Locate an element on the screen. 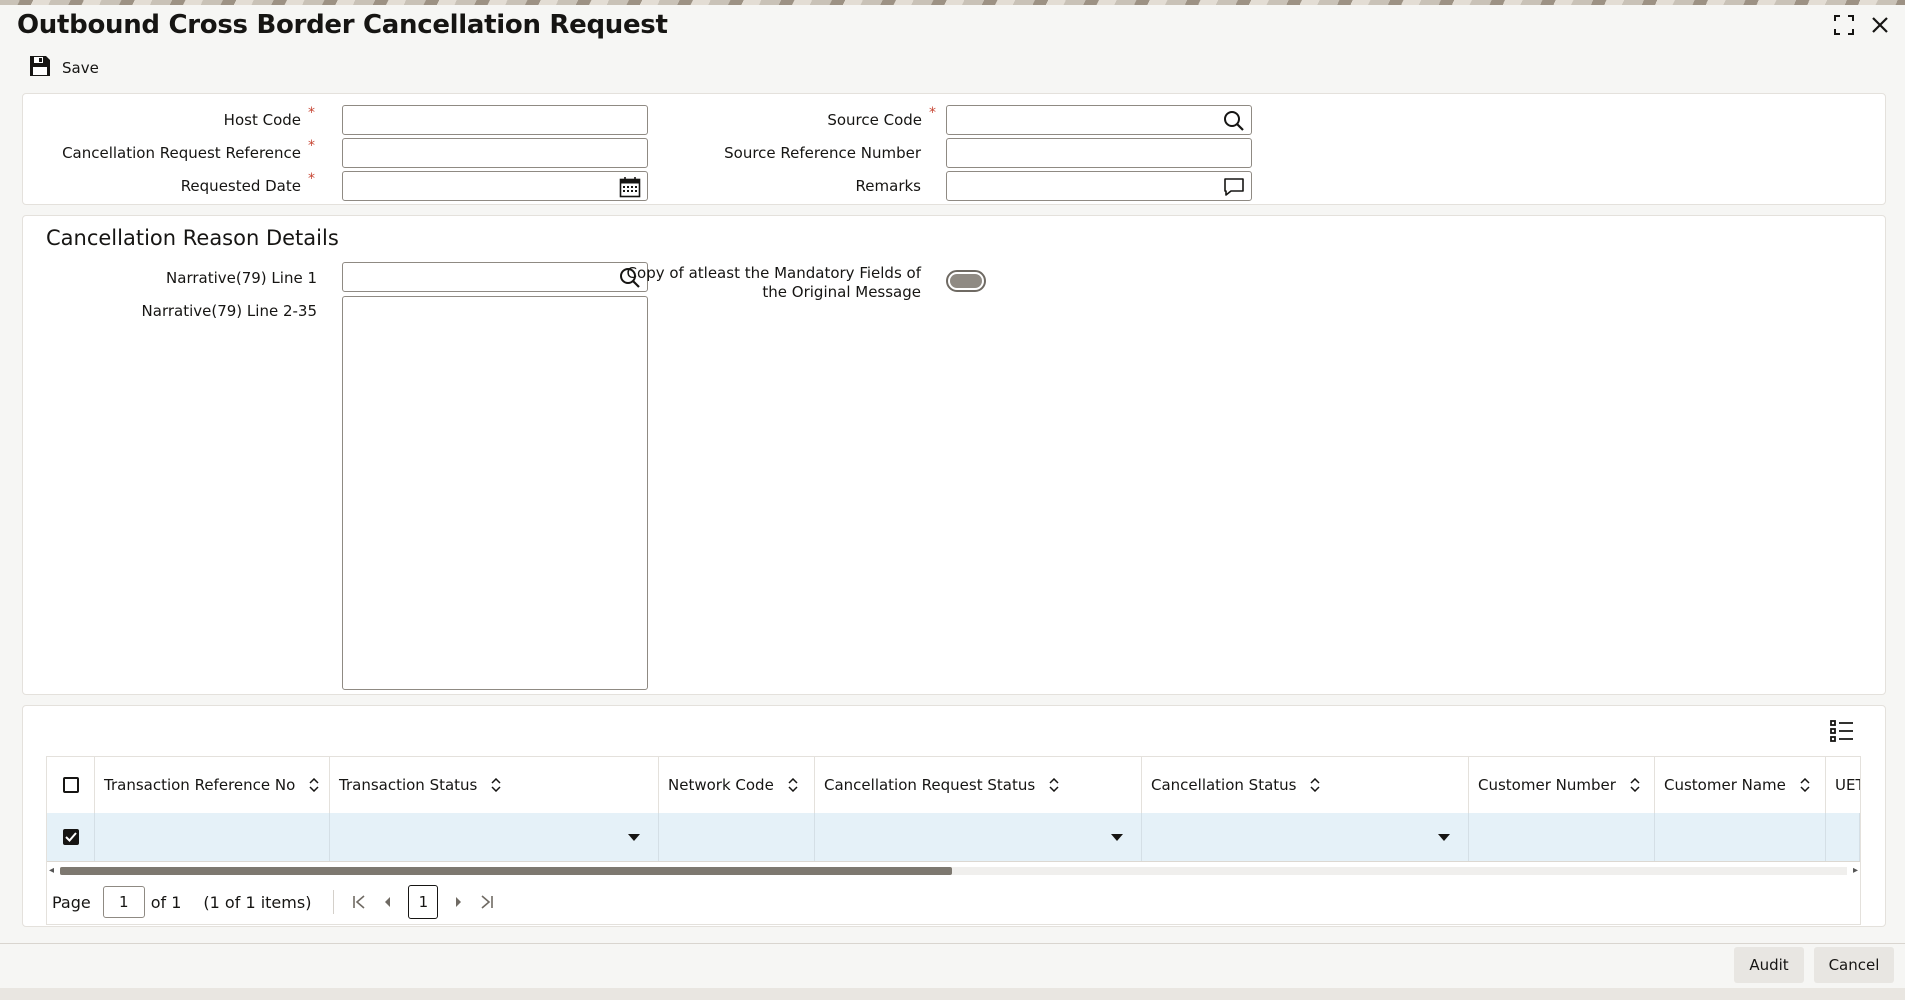 The width and height of the screenshot is (1905, 1000). cell-uetr is located at coordinates (1843, 837).